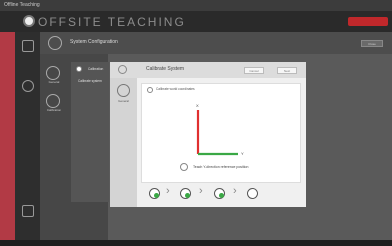 This screenshot has height=246, width=392. What do you see at coordinates (55, 43) in the screenshot?
I see `settings-icon` at bounding box center [55, 43].